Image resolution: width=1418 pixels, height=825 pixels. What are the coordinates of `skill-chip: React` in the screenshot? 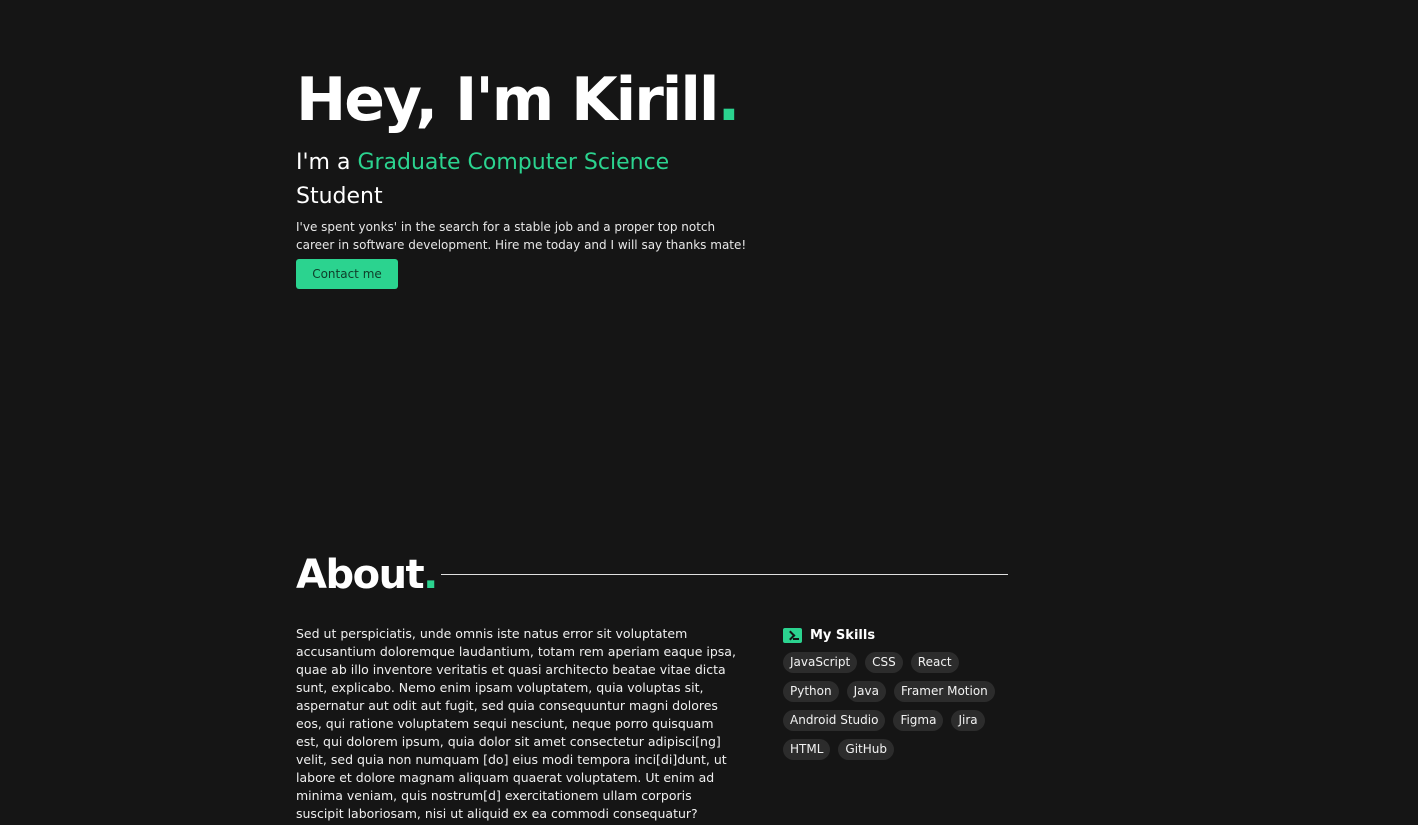 It's located at (934, 662).